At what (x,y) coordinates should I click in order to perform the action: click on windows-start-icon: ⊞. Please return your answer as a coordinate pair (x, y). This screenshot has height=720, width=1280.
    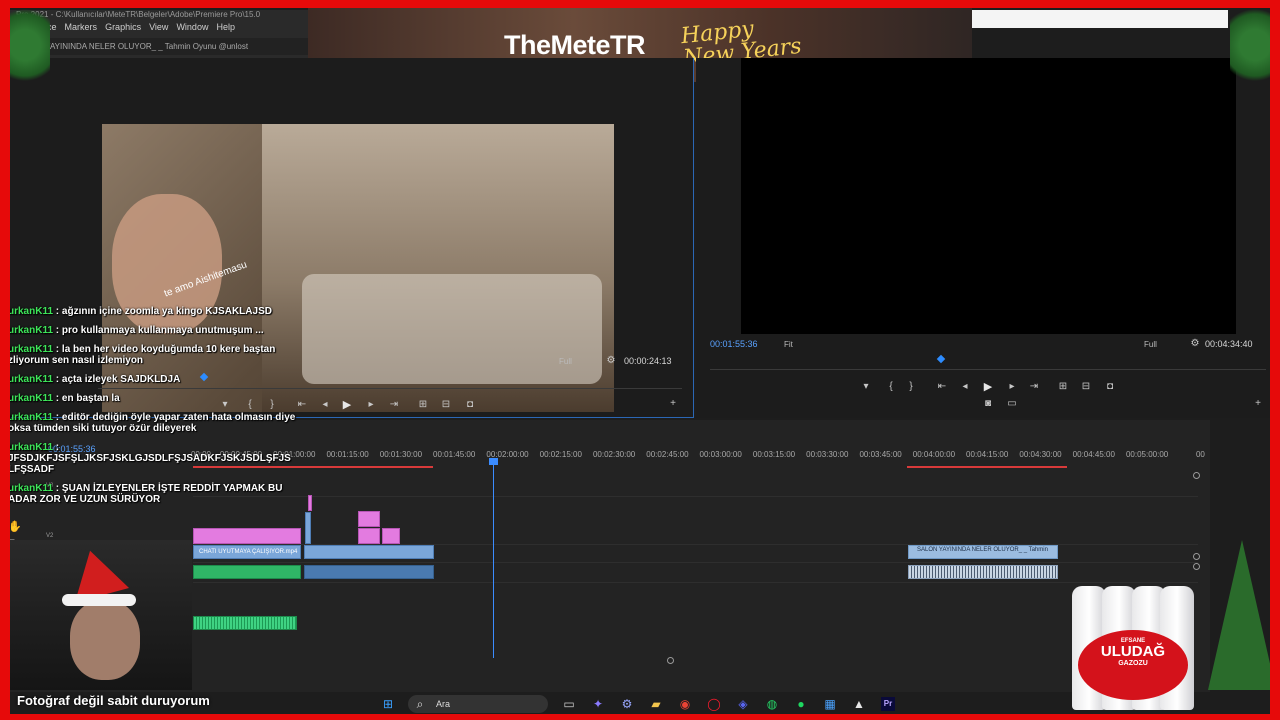
    Looking at the image, I should click on (388, 704).